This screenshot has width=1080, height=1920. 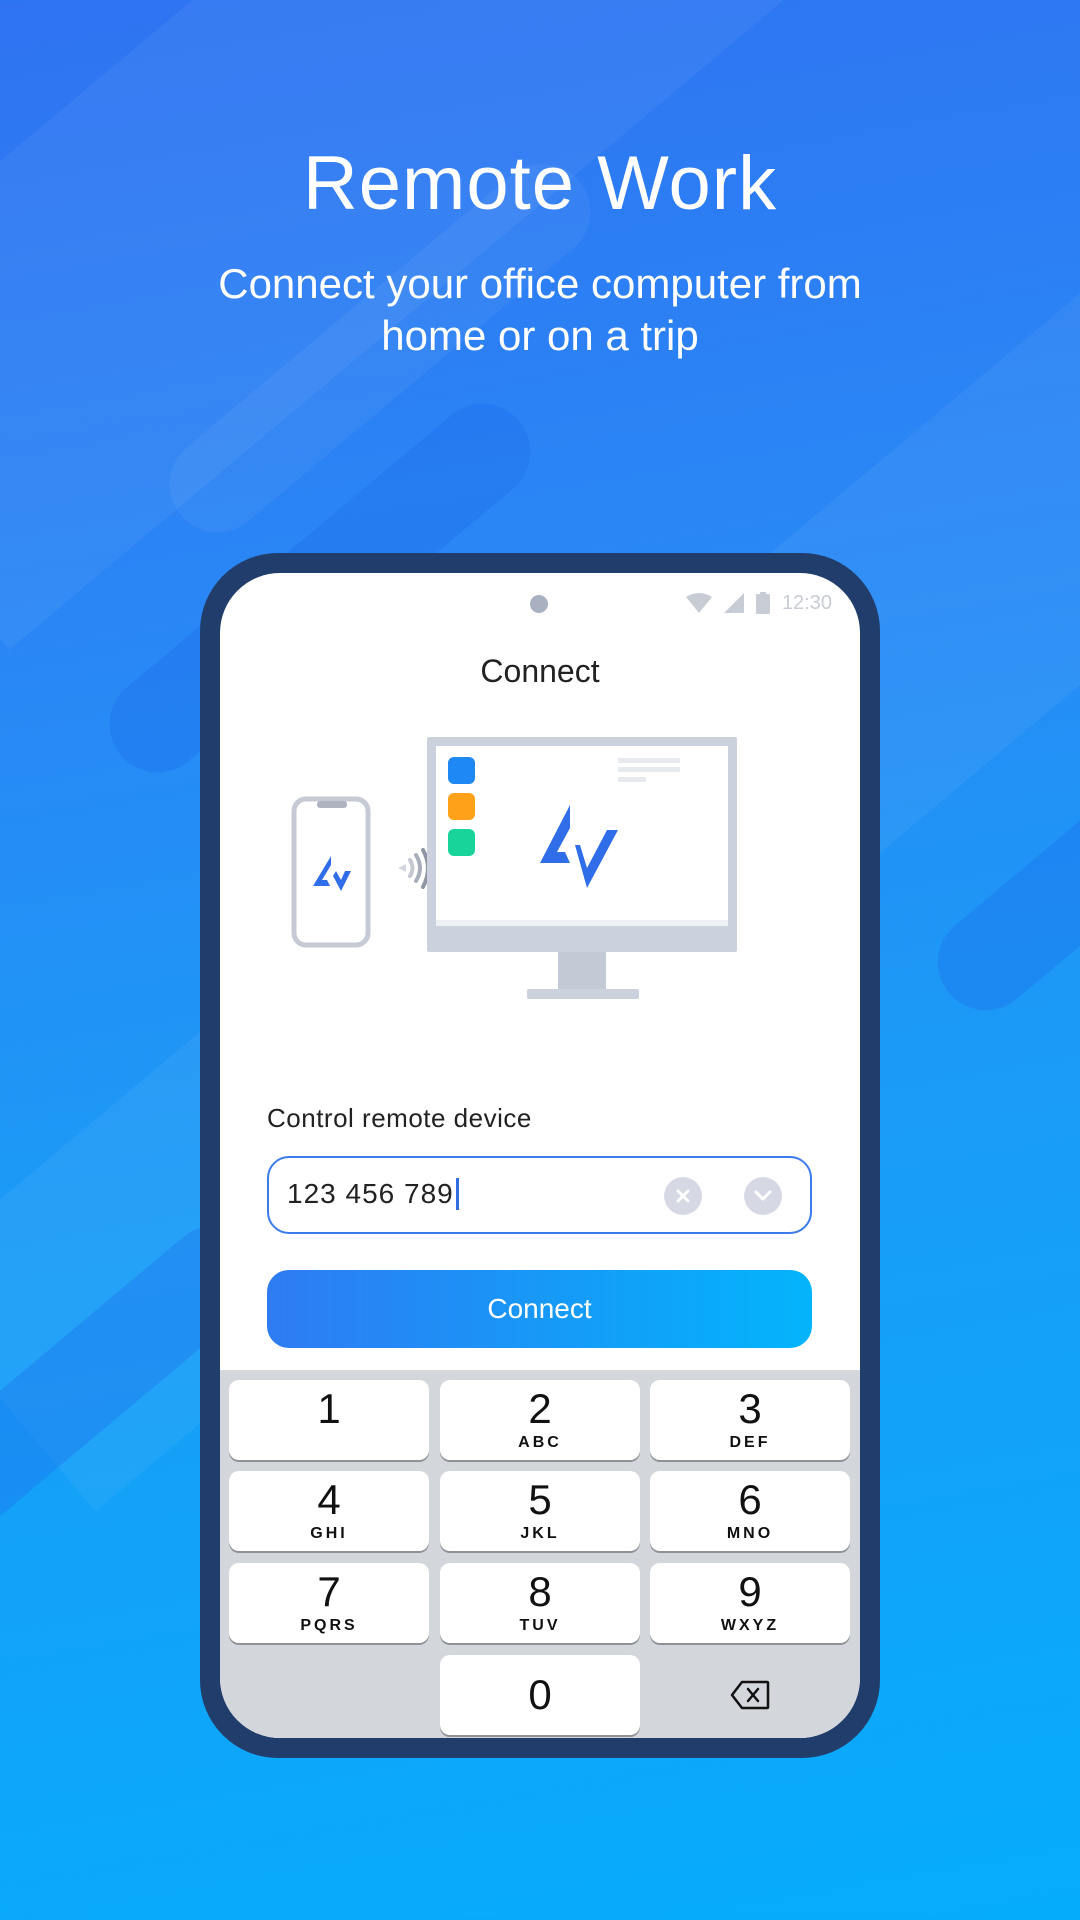 What do you see at coordinates (539, 1195) in the screenshot?
I see `device-id-input: 123 456 789` at bounding box center [539, 1195].